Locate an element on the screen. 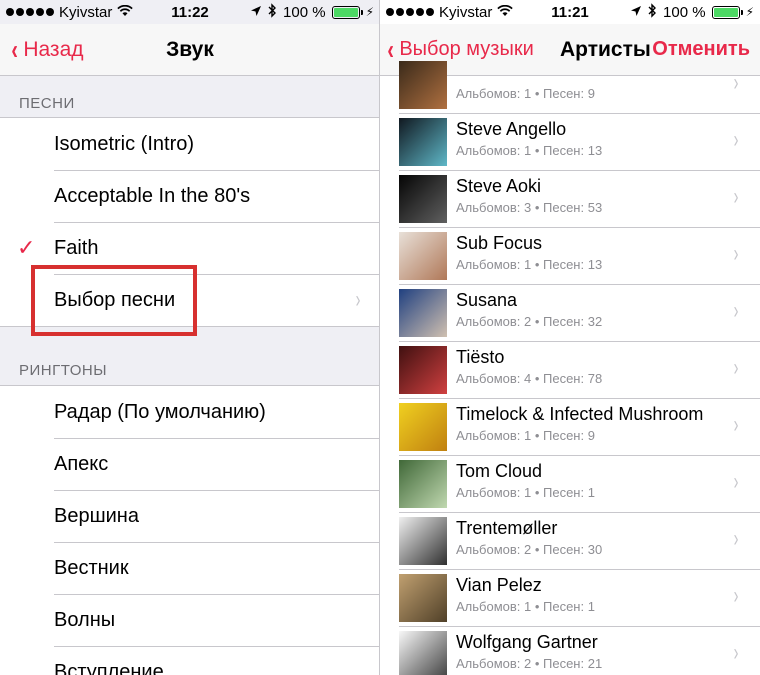 Image resolution: width=760 pixels, height=675 pixels. artist-item: Tom Cloud Альбомов: 1 • Песен: 1 › is located at coordinates (570, 484).